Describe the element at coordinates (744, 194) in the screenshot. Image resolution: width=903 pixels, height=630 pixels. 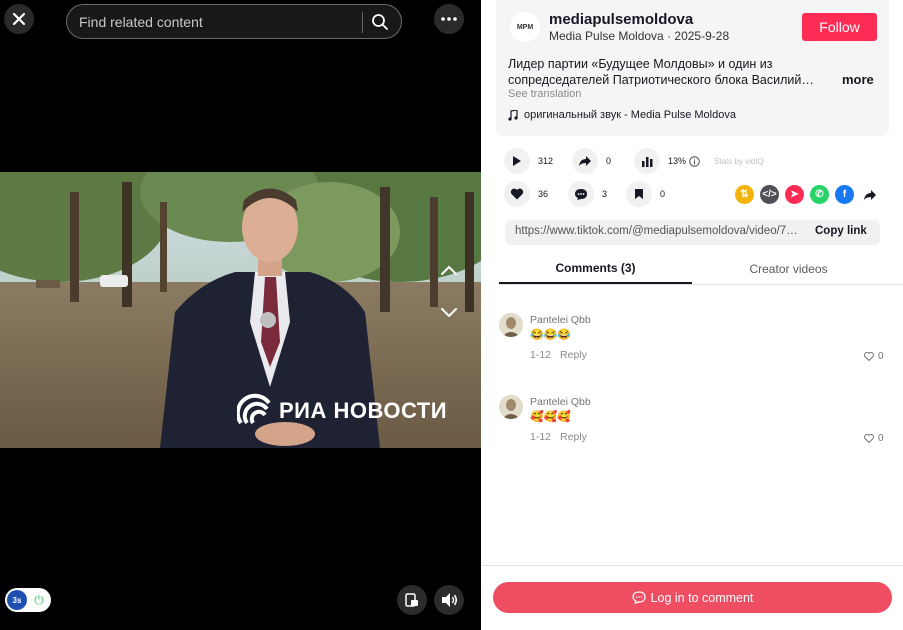
I see `repost-icon: ⇅` at that location.